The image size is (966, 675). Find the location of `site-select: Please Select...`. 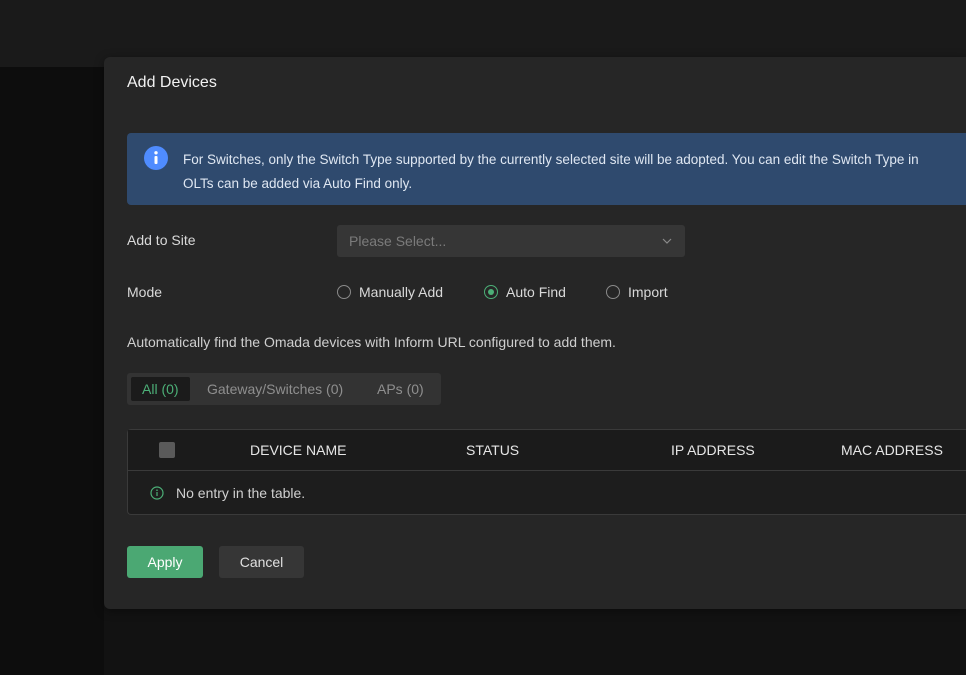

site-select: Please Select... is located at coordinates (511, 241).